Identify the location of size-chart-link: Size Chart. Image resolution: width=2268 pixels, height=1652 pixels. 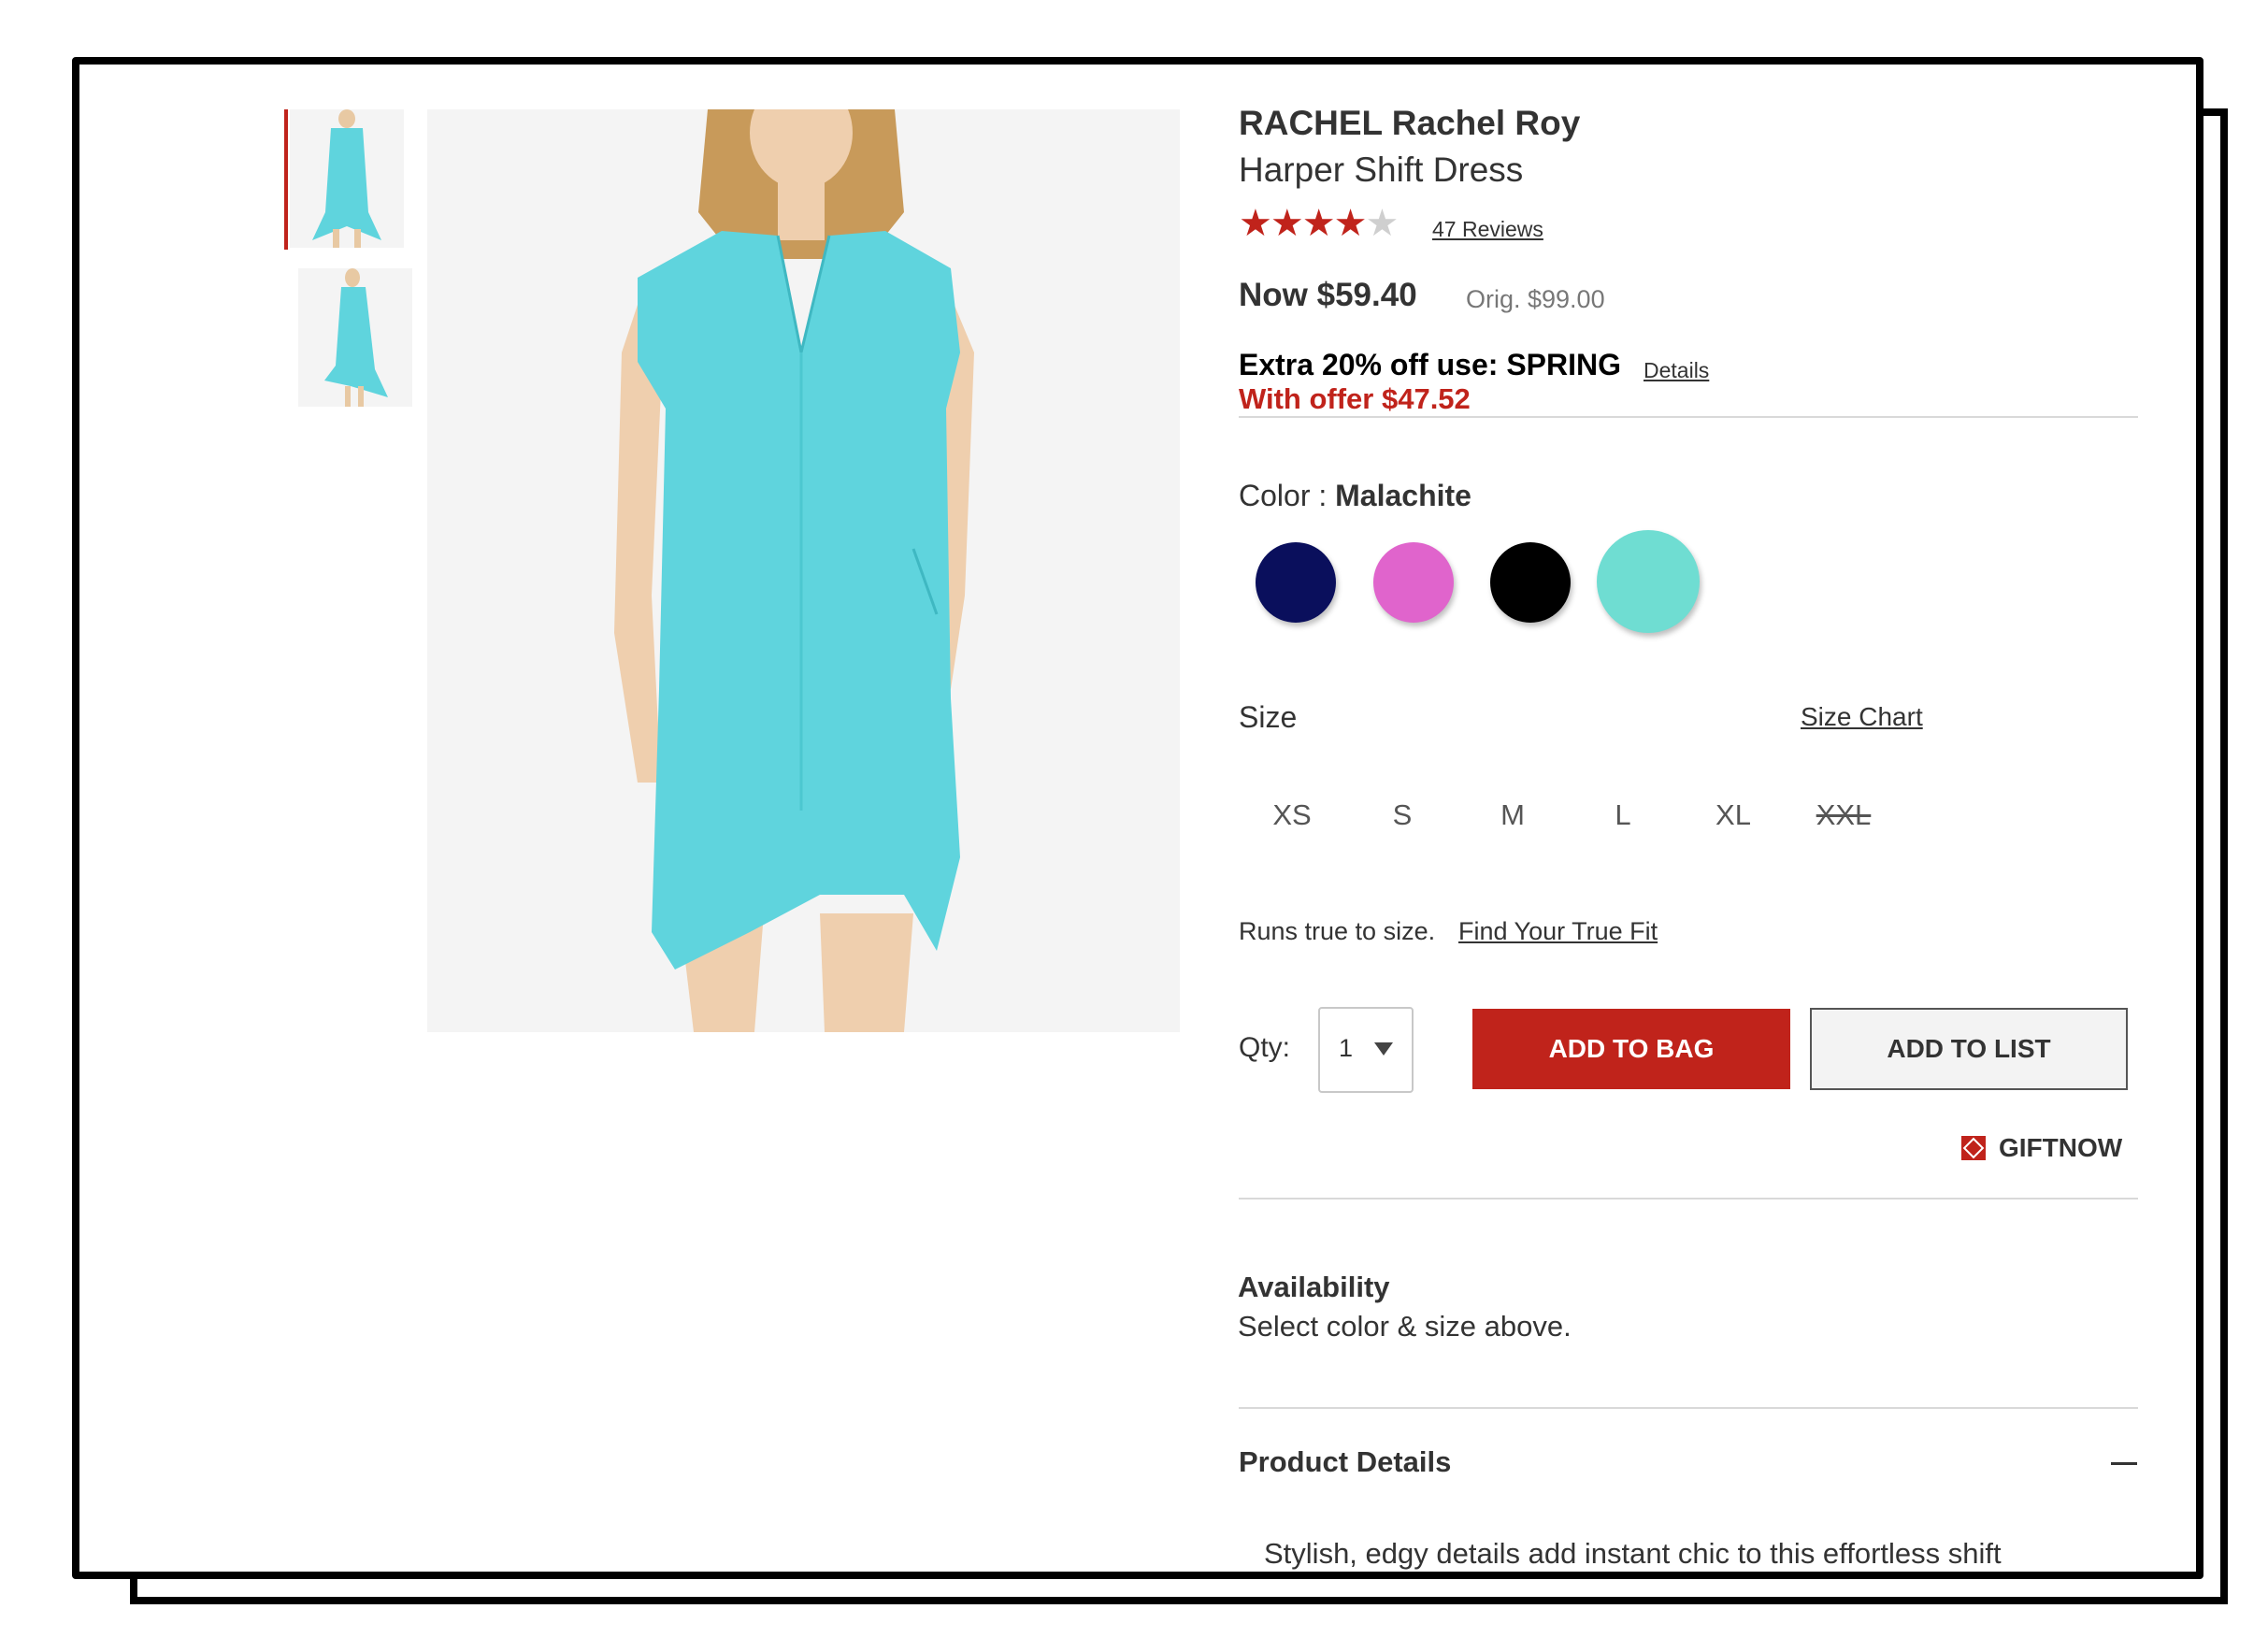
(1862, 717).